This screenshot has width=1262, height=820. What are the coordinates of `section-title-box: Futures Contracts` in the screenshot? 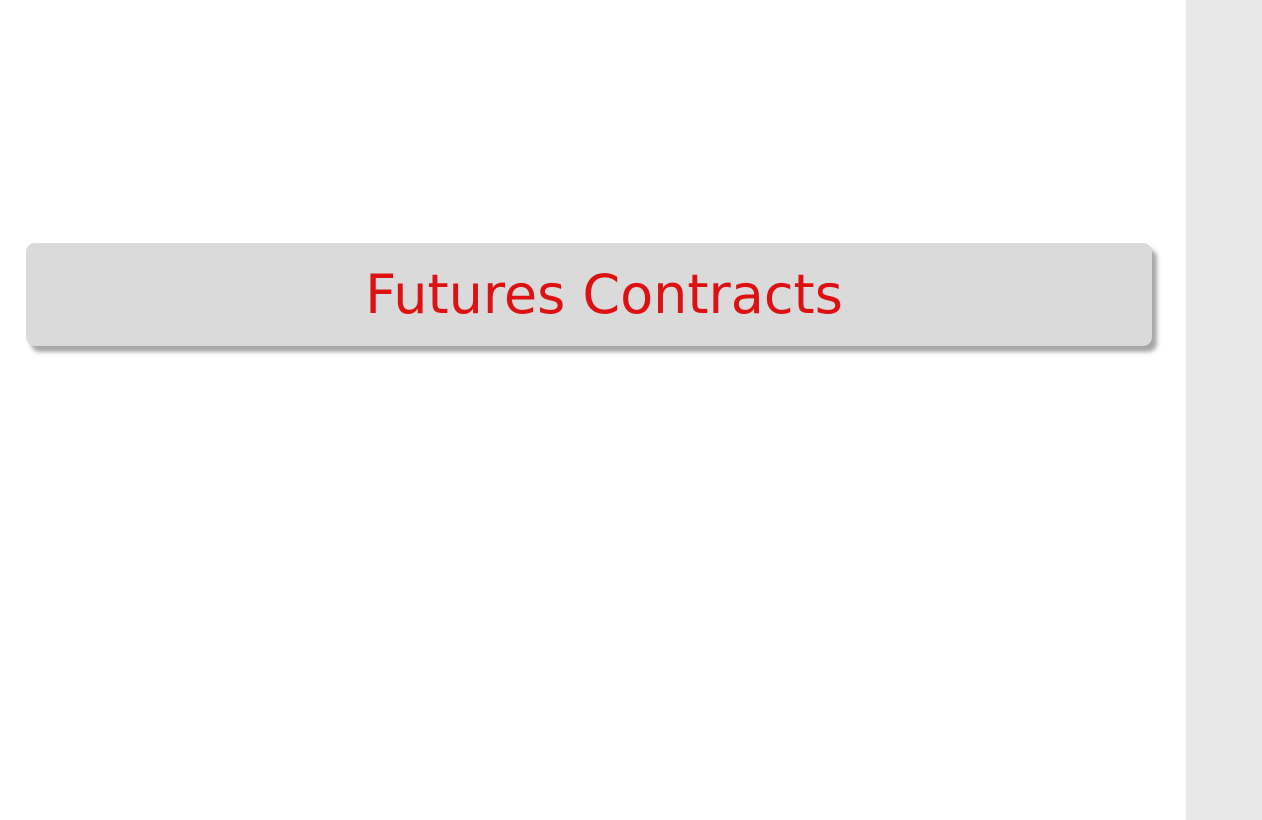 It's located at (589, 294).